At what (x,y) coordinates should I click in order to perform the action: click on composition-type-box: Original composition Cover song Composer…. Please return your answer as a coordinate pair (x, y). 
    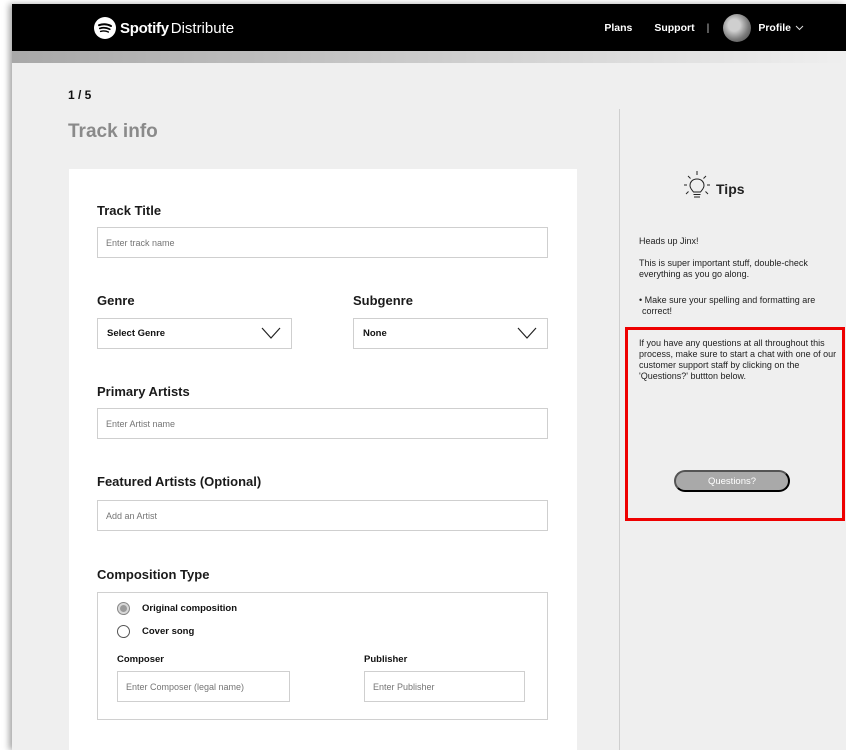
    Looking at the image, I should click on (322, 656).